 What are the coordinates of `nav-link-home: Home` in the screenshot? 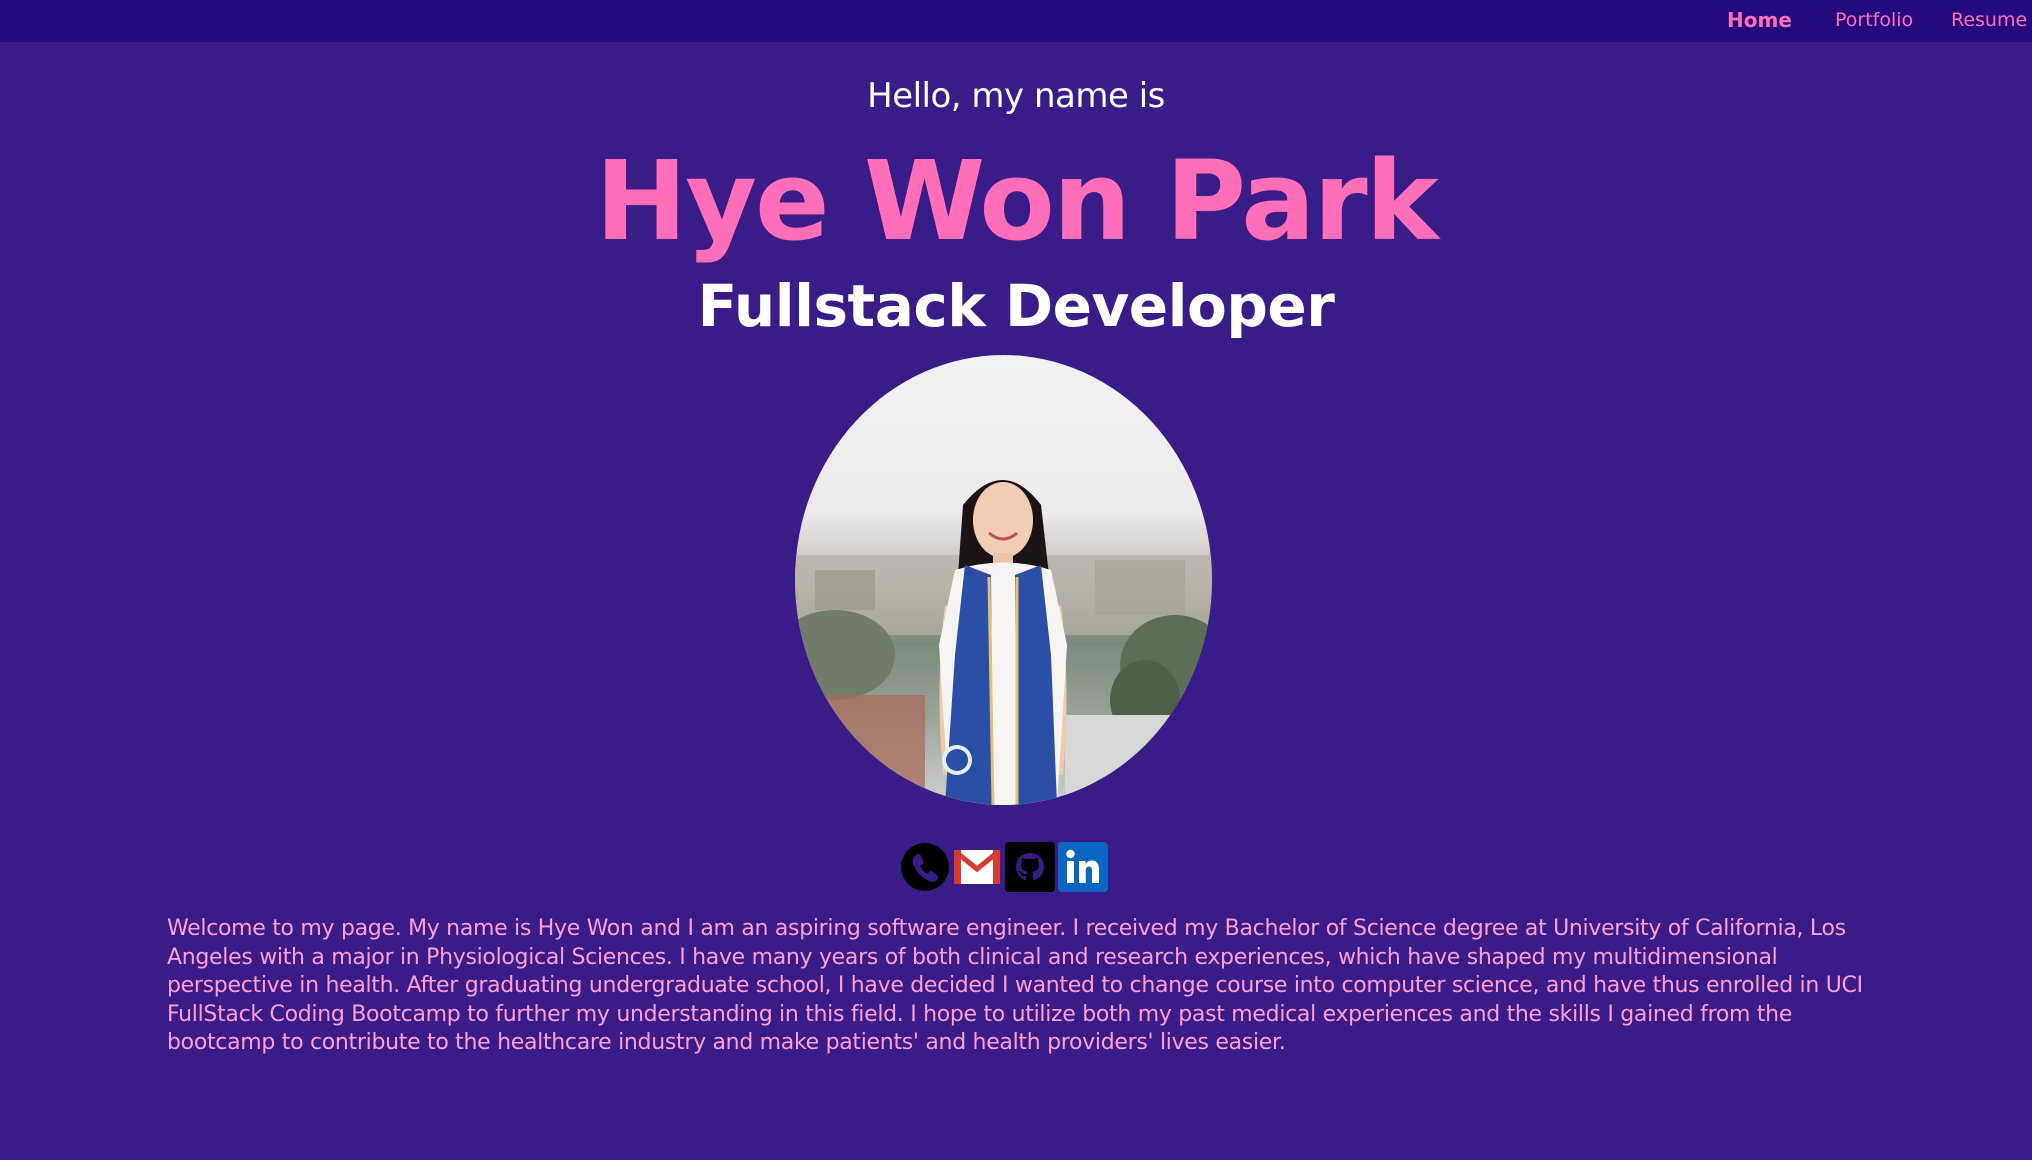 It's located at (1759, 20).